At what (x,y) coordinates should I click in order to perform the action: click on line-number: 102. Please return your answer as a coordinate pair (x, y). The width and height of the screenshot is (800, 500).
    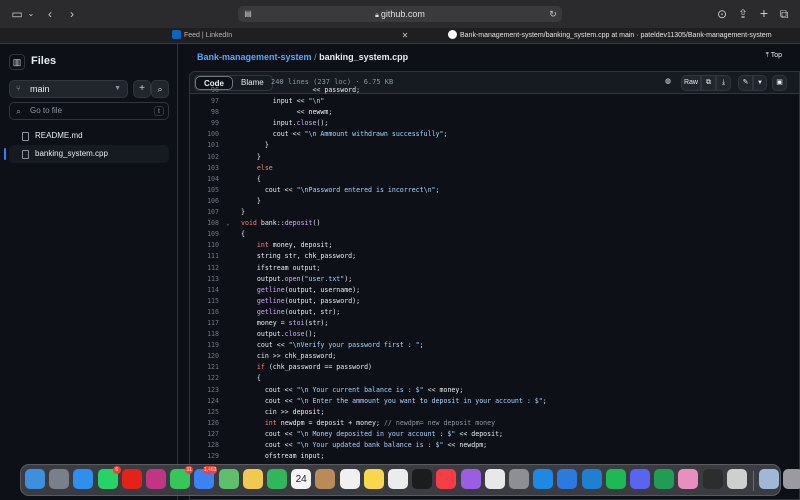
    Looking at the image, I should click on (204, 157).